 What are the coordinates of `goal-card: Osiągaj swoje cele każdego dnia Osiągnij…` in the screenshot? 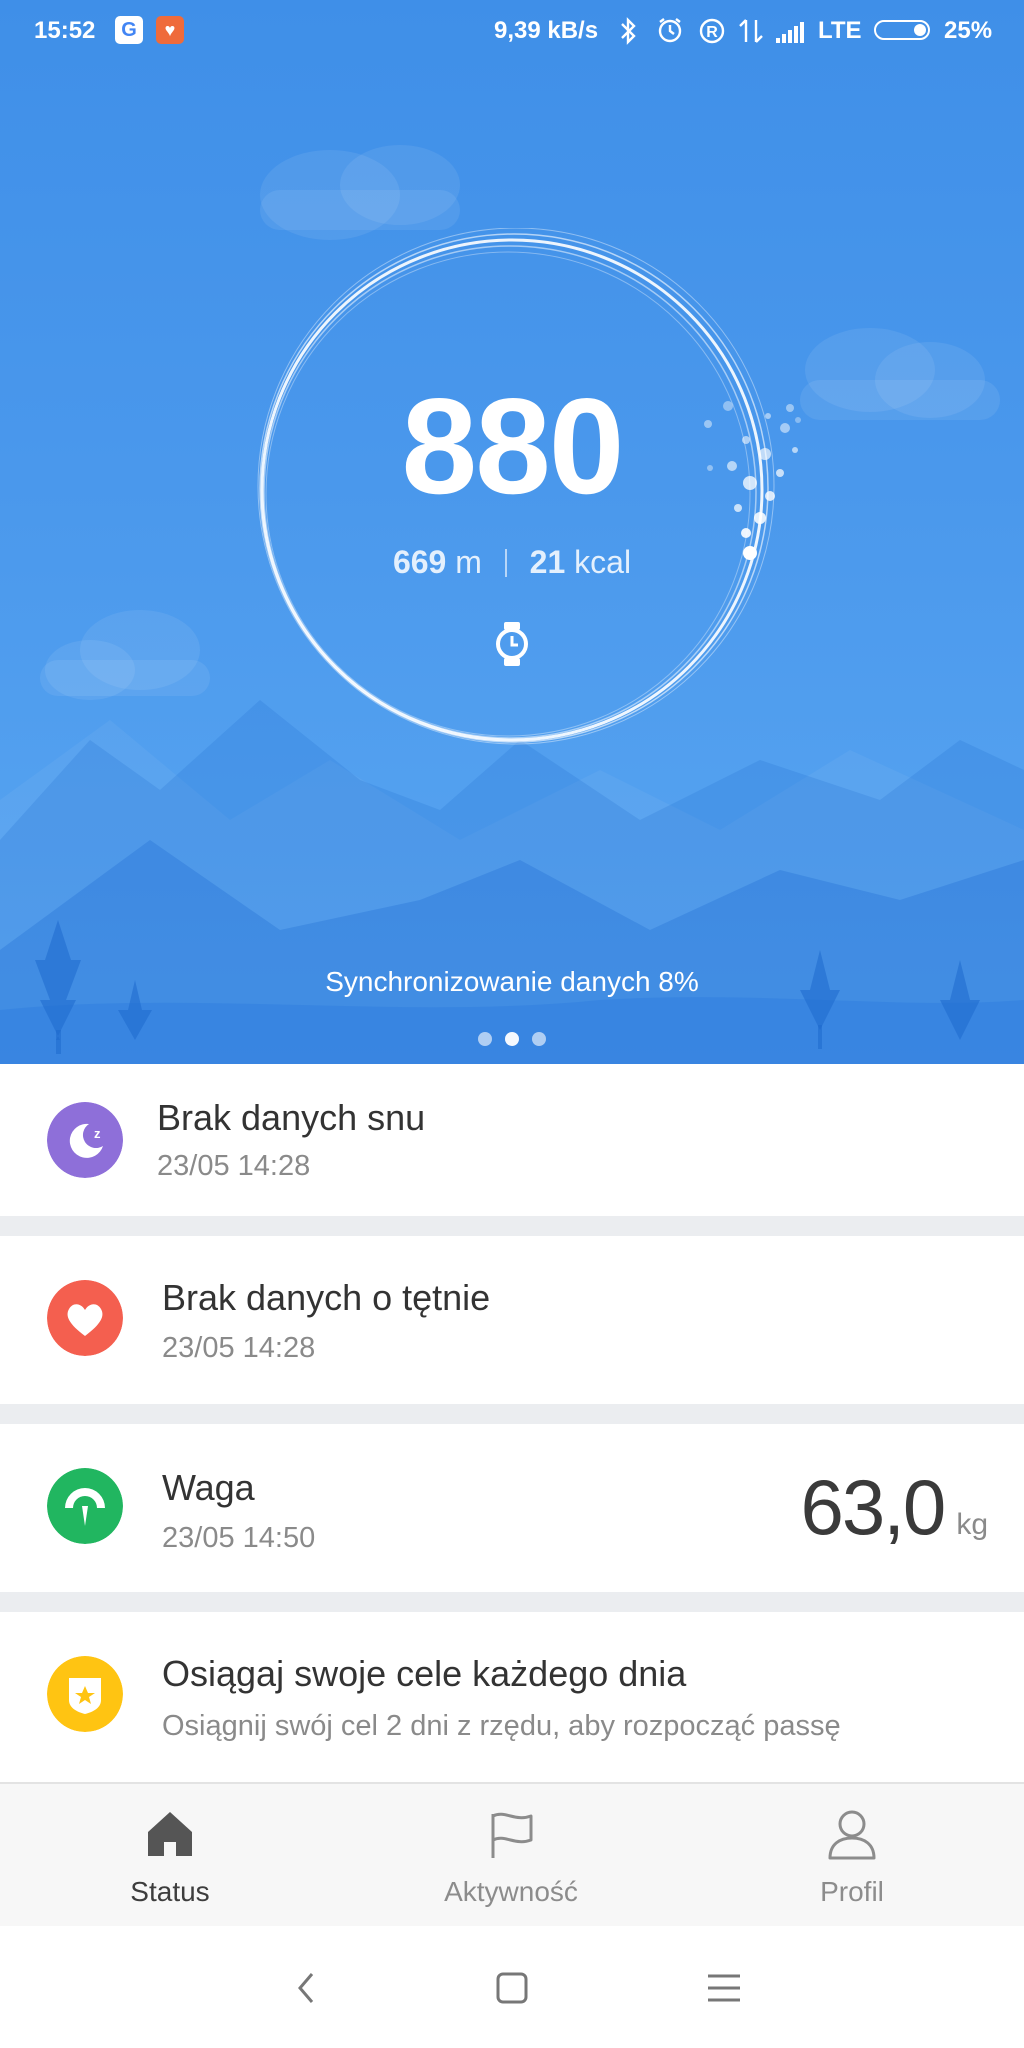 It's located at (512, 1697).